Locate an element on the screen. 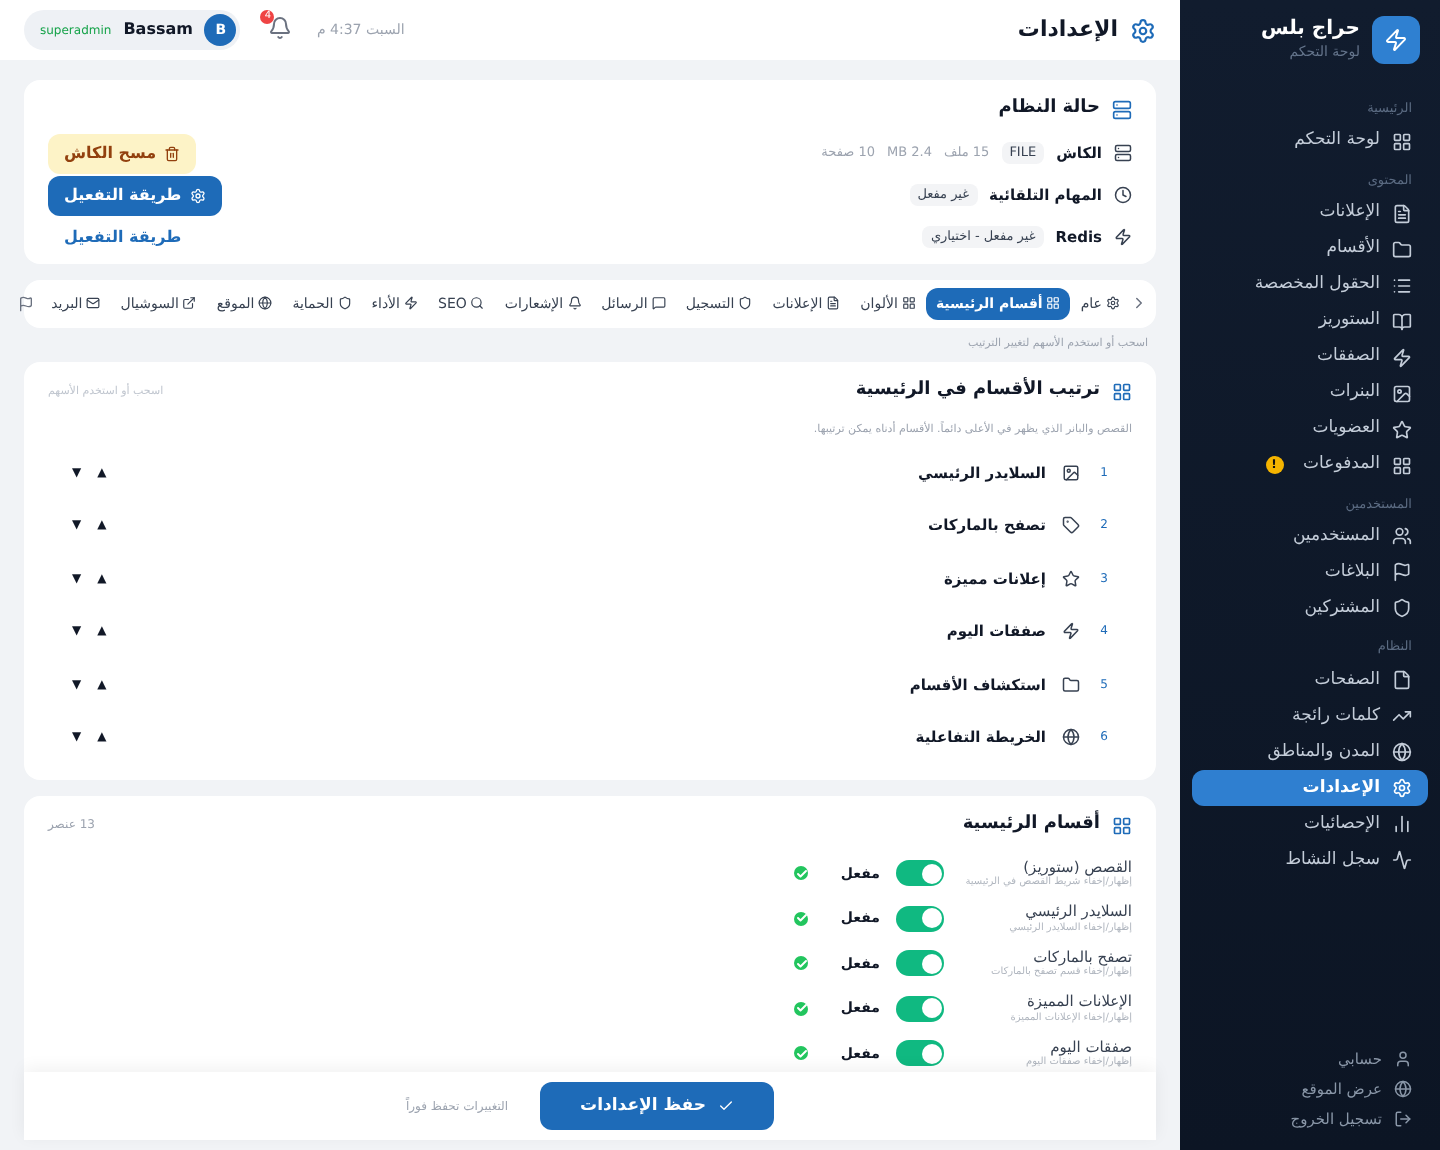 This screenshot has height=1150, width=1440. user-icon is located at coordinates (1403, 1059).